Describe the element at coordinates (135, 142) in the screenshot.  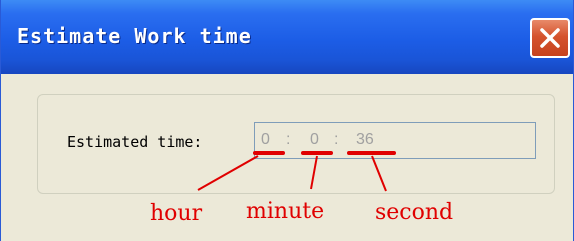
I see `estimated-time-label: Estimated time:` at that location.